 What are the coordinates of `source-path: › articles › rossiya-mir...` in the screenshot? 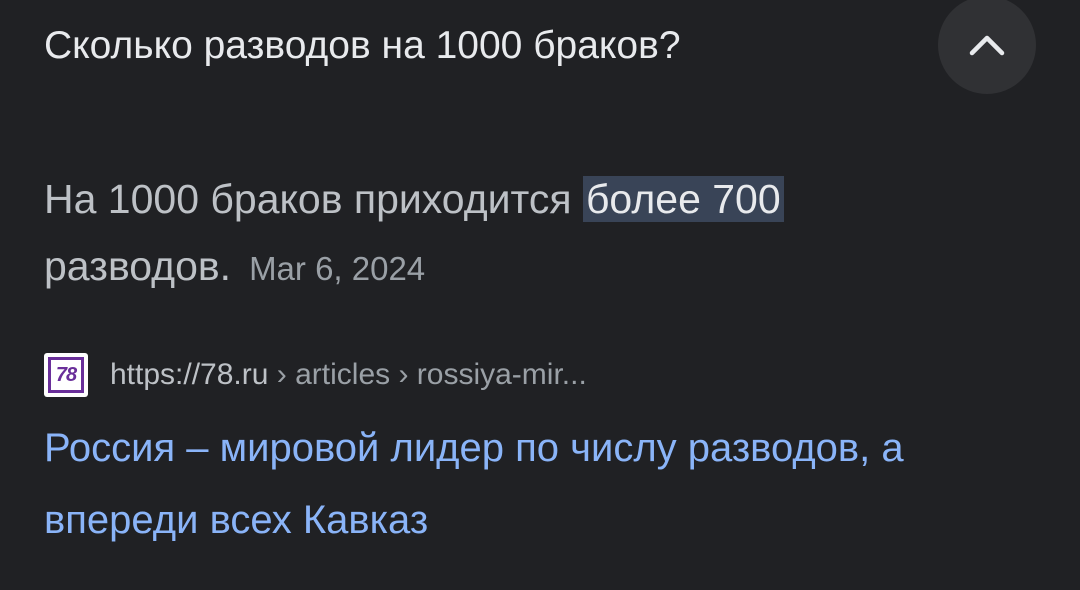 It's located at (427, 374).